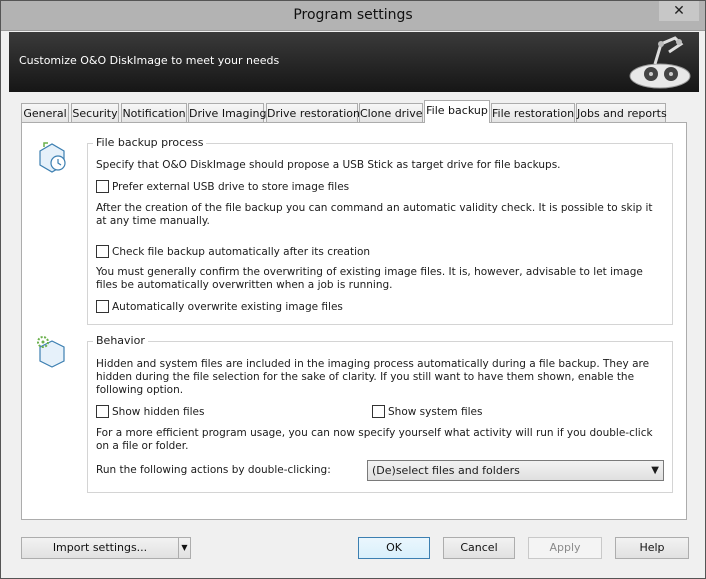 This screenshot has height=579, width=706. Describe the element at coordinates (621, 113) in the screenshot. I see `tab-jobs-and-reports: Jobs and reports` at that location.